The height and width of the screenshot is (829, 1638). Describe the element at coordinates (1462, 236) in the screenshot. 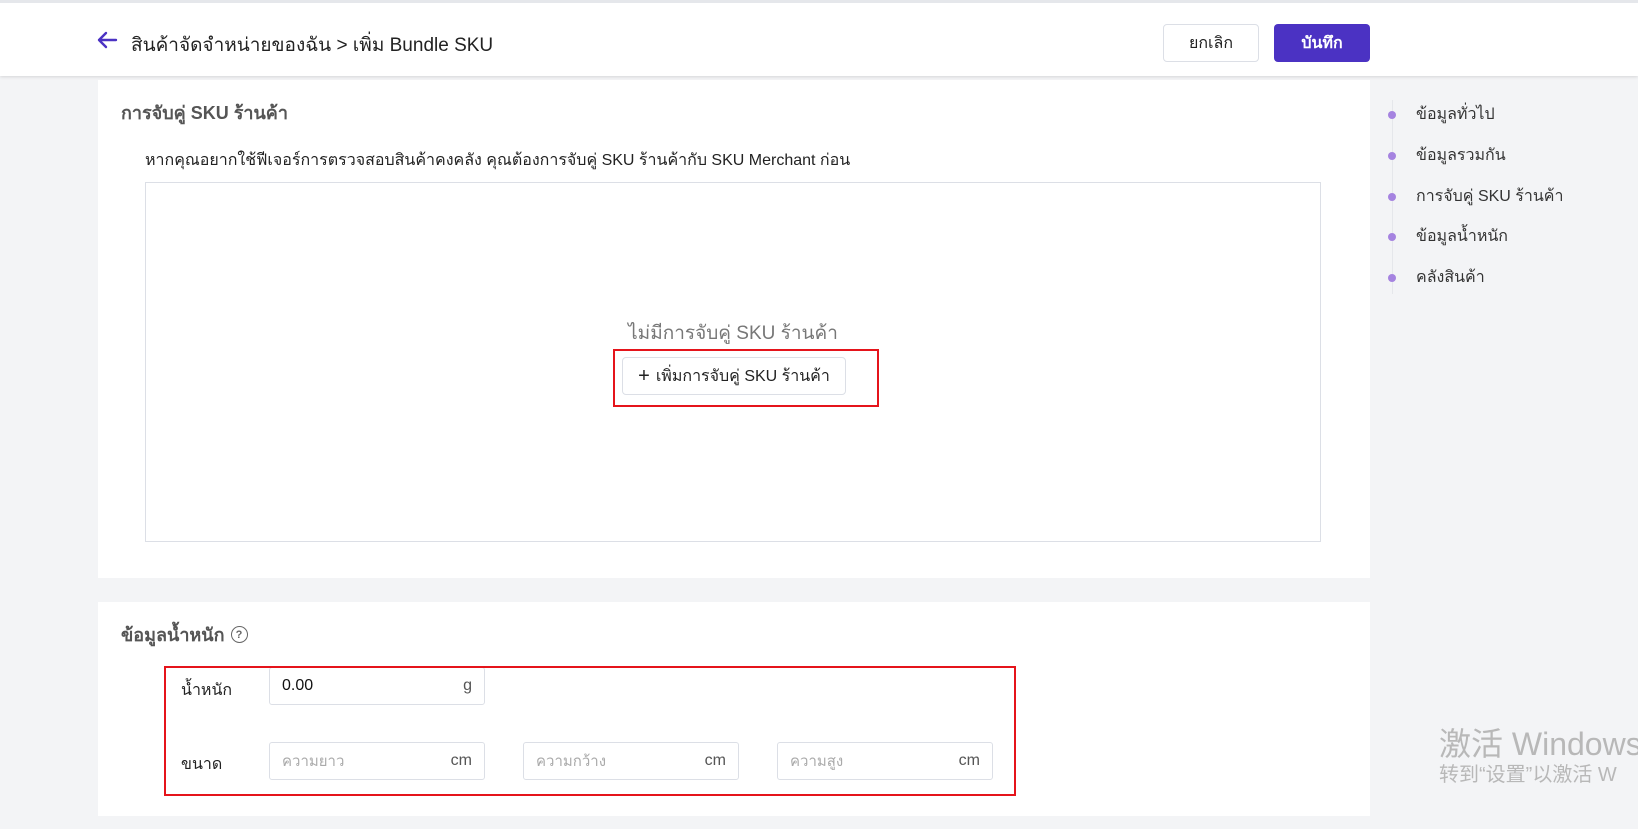

I see `side-nav-label: ข้อมูลน้ำหนัก` at that location.